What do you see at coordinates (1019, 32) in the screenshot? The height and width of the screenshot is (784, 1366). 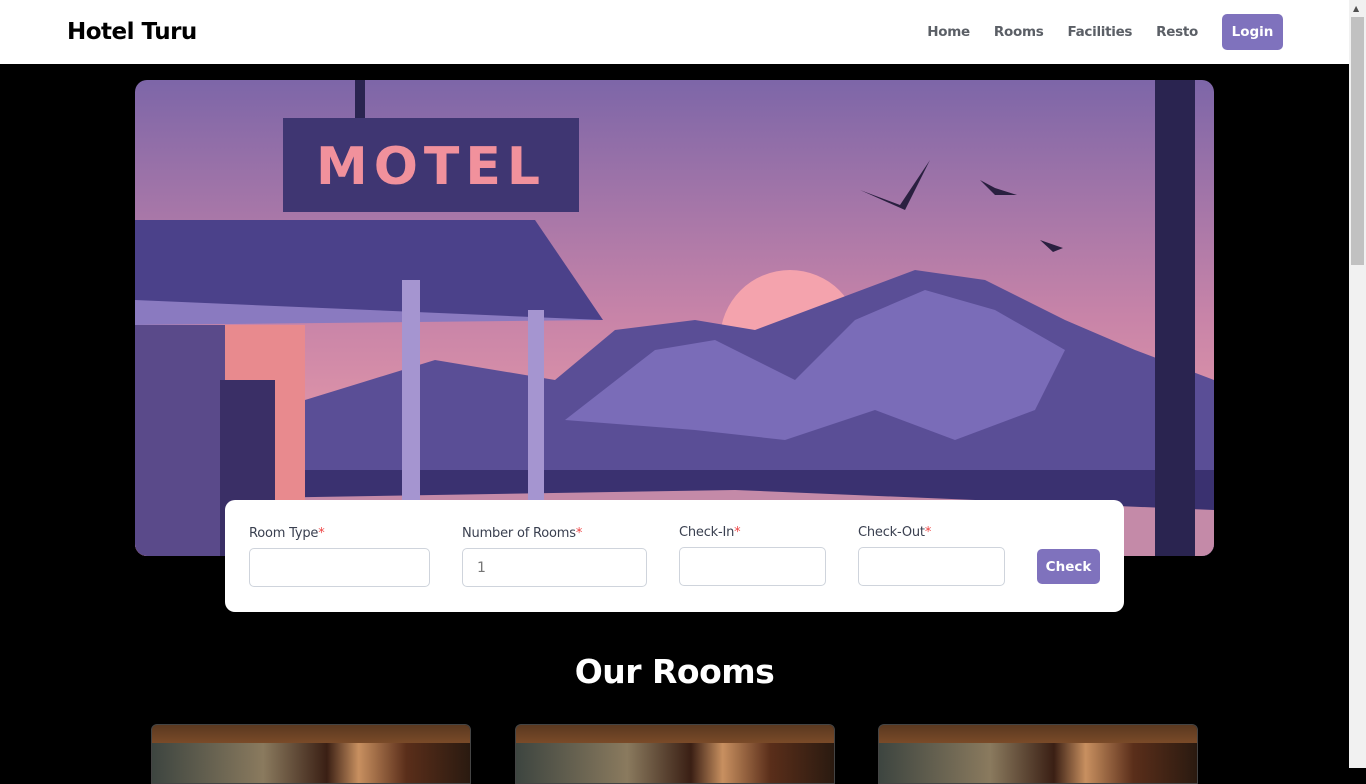 I see `nav-rooms: Rooms` at bounding box center [1019, 32].